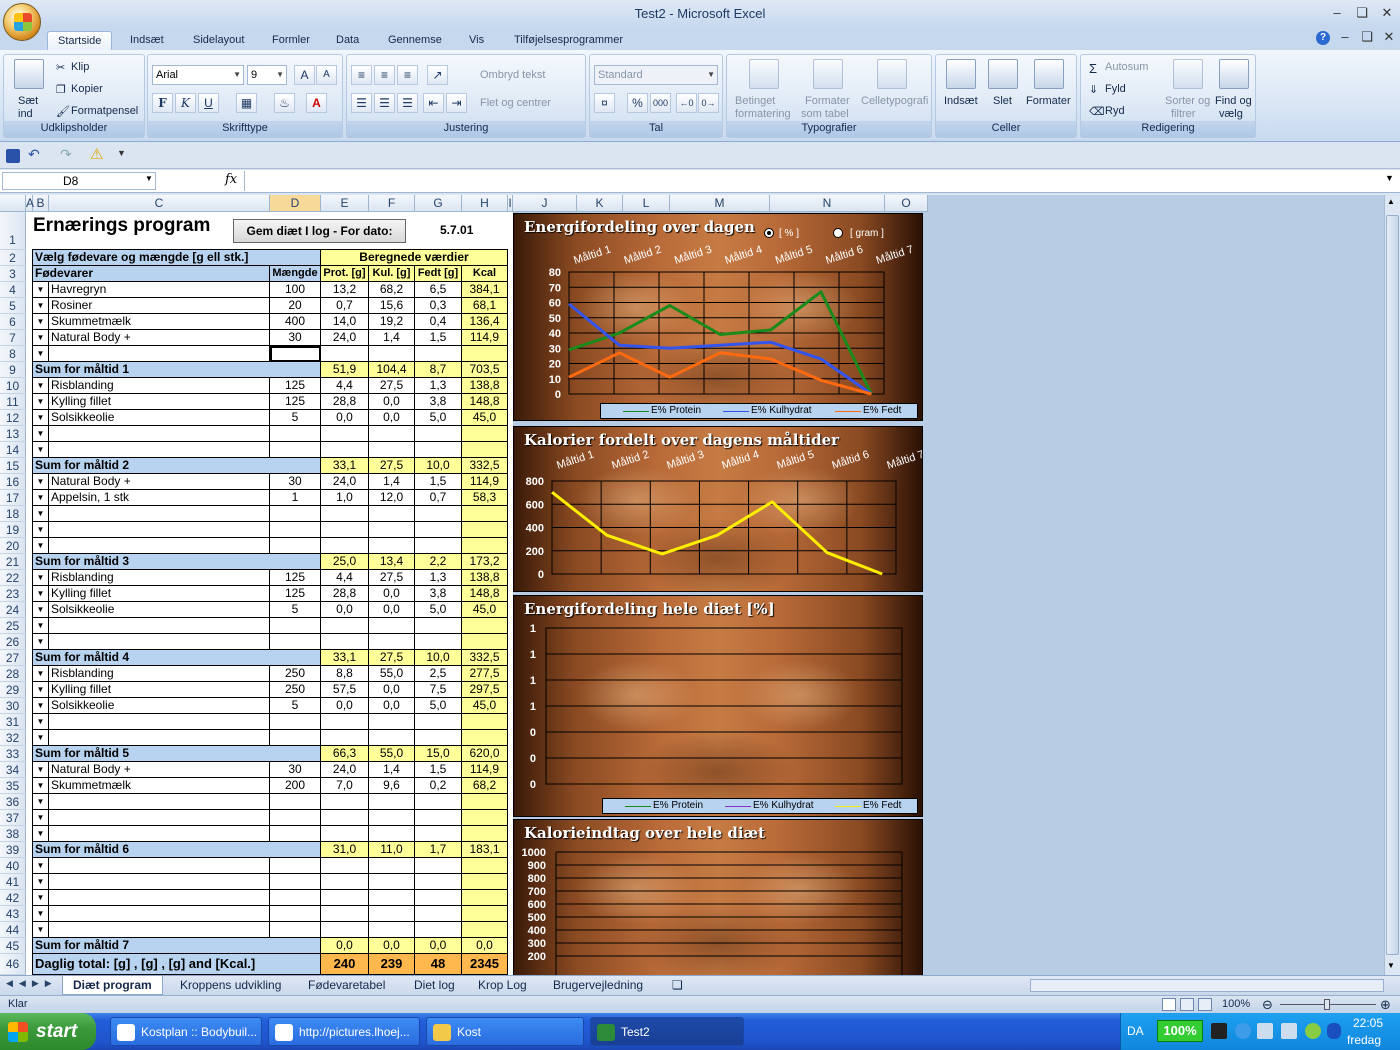 The image size is (1400, 1050). What do you see at coordinates (246, 103) in the screenshot?
I see `borders-icon: ▦` at bounding box center [246, 103].